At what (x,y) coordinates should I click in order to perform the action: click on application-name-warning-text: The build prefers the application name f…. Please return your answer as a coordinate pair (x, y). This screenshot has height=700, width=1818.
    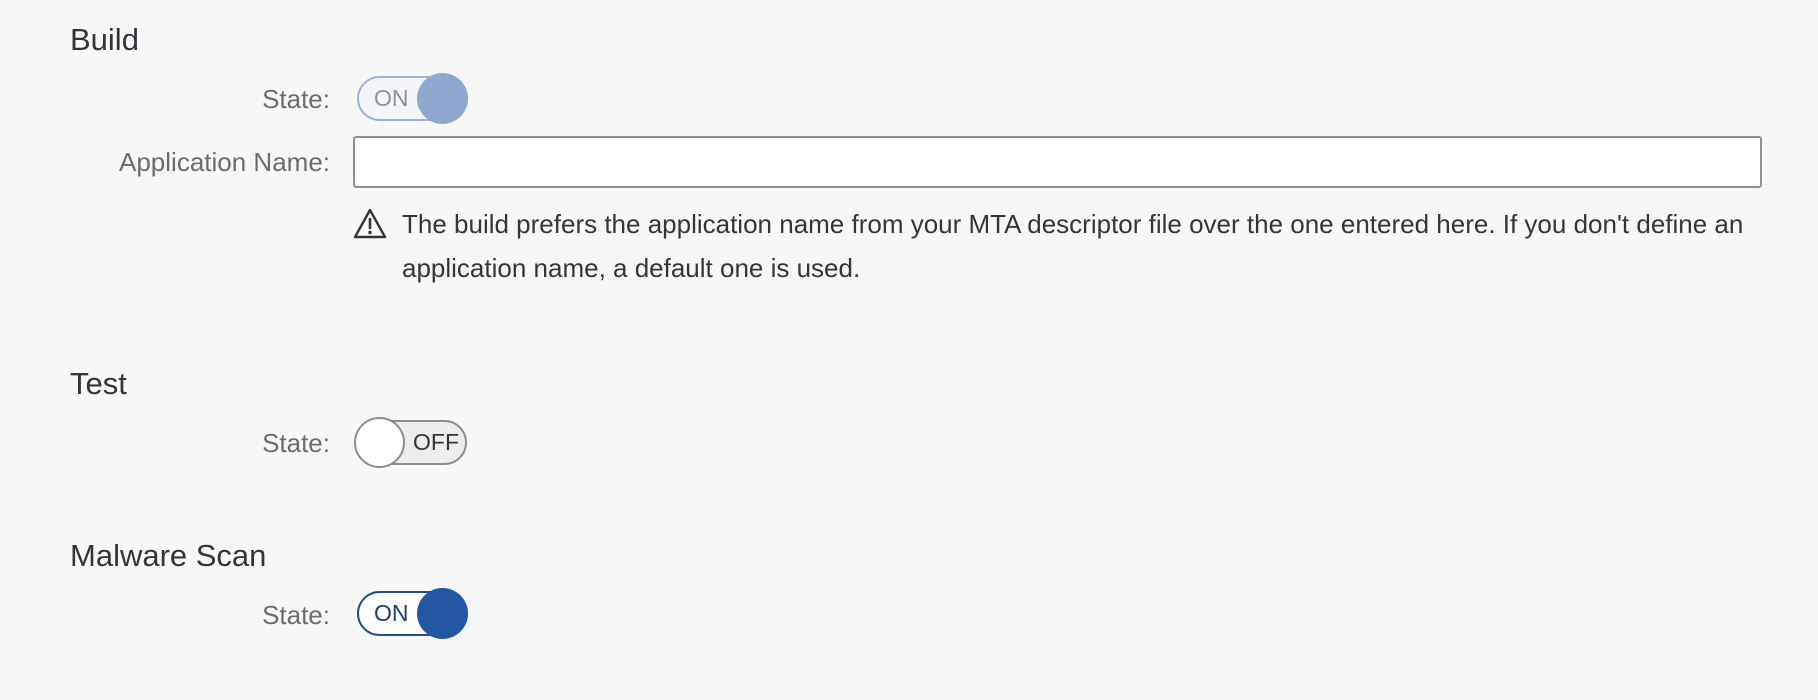
    Looking at the image, I should click on (1073, 246).